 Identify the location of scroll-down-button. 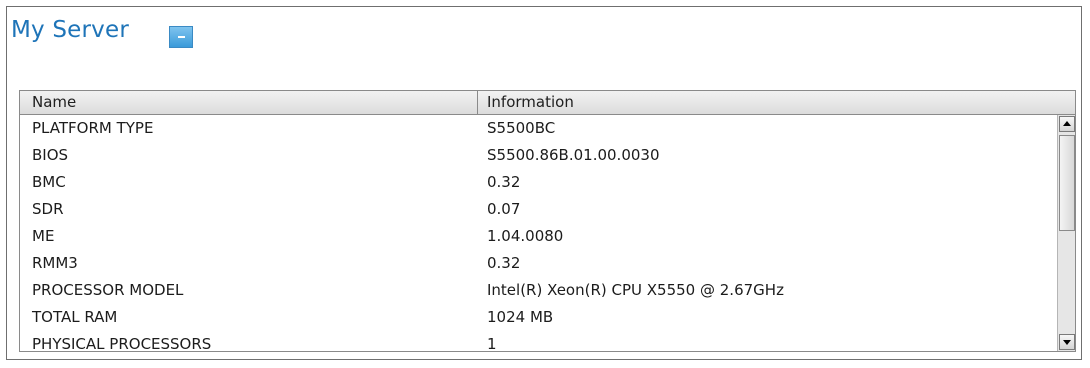
(1067, 342).